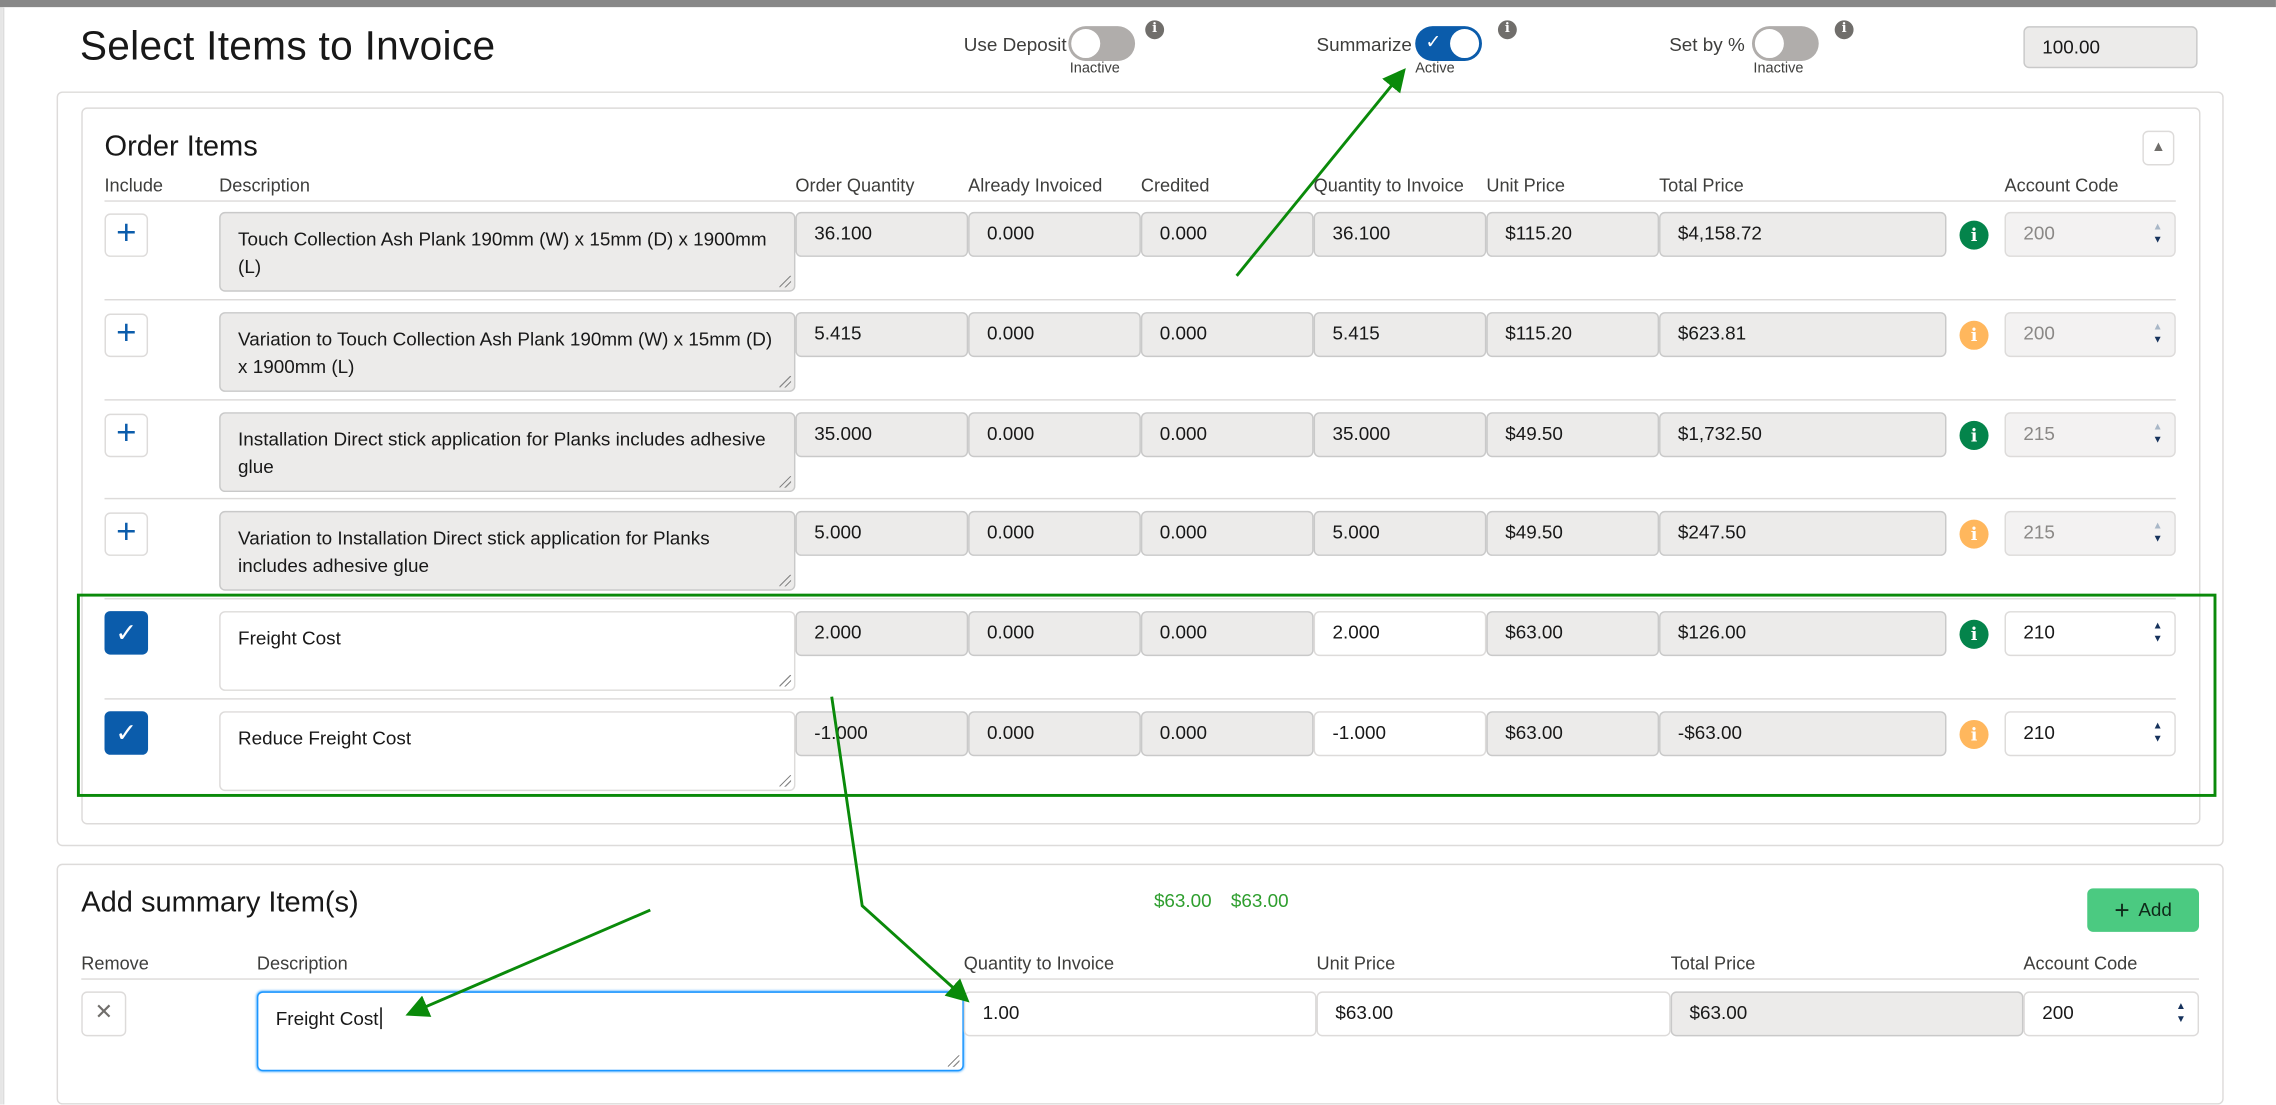 Image resolution: width=2276 pixels, height=1105 pixels. What do you see at coordinates (2061, 185) in the screenshot?
I see `col-account-code: Account Code` at bounding box center [2061, 185].